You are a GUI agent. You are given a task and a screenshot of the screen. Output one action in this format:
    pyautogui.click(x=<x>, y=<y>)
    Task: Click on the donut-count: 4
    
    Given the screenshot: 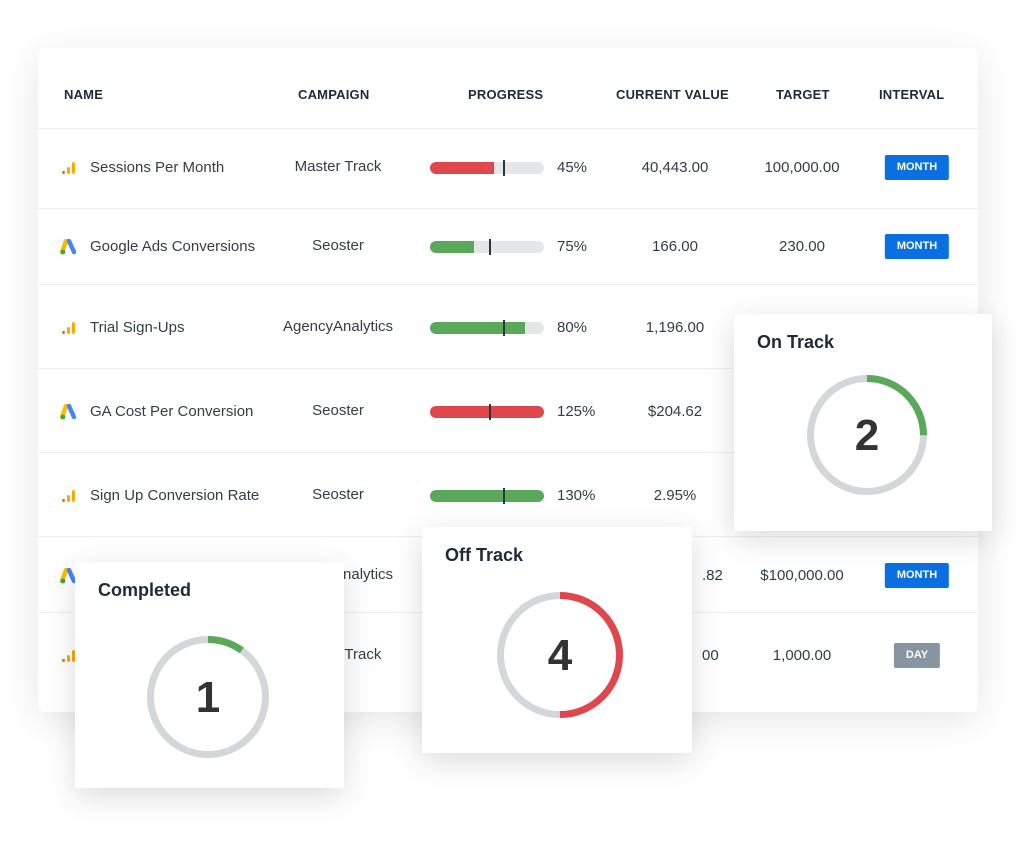 What is the action you would take?
    pyautogui.click(x=560, y=655)
    